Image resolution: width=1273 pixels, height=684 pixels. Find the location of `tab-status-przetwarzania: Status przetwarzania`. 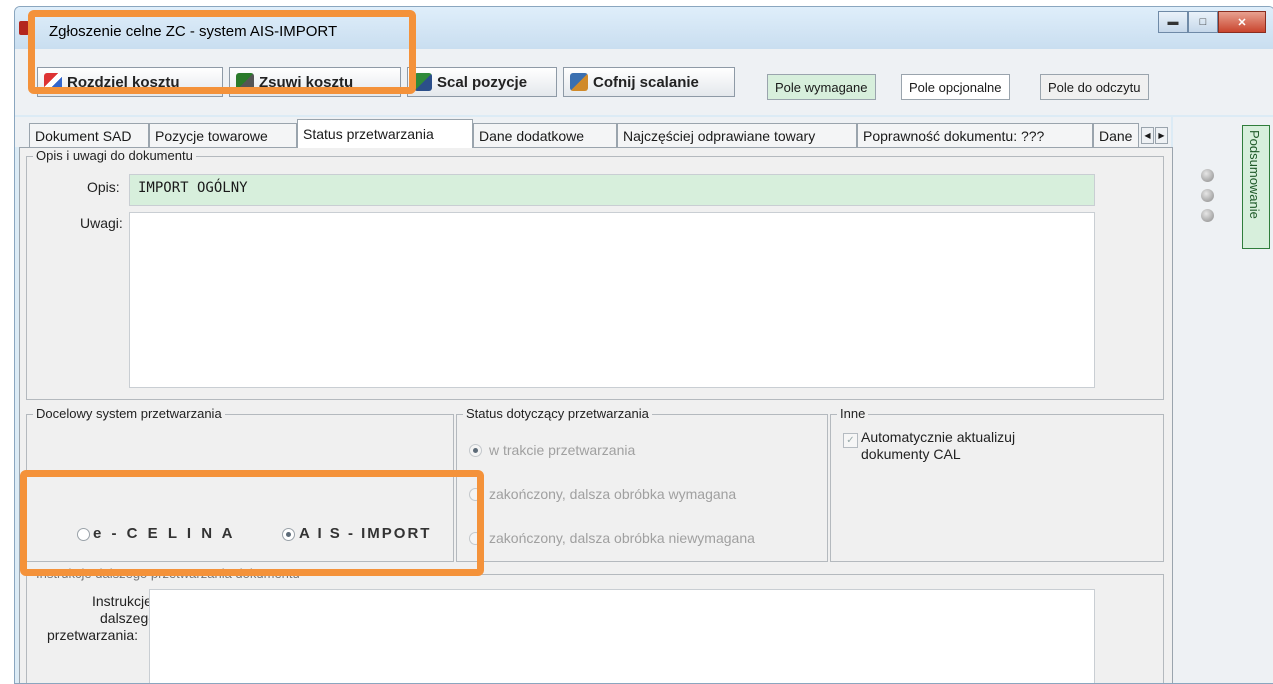

tab-status-przetwarzania: Status przetwarzania is located at coordinates (385, 133).